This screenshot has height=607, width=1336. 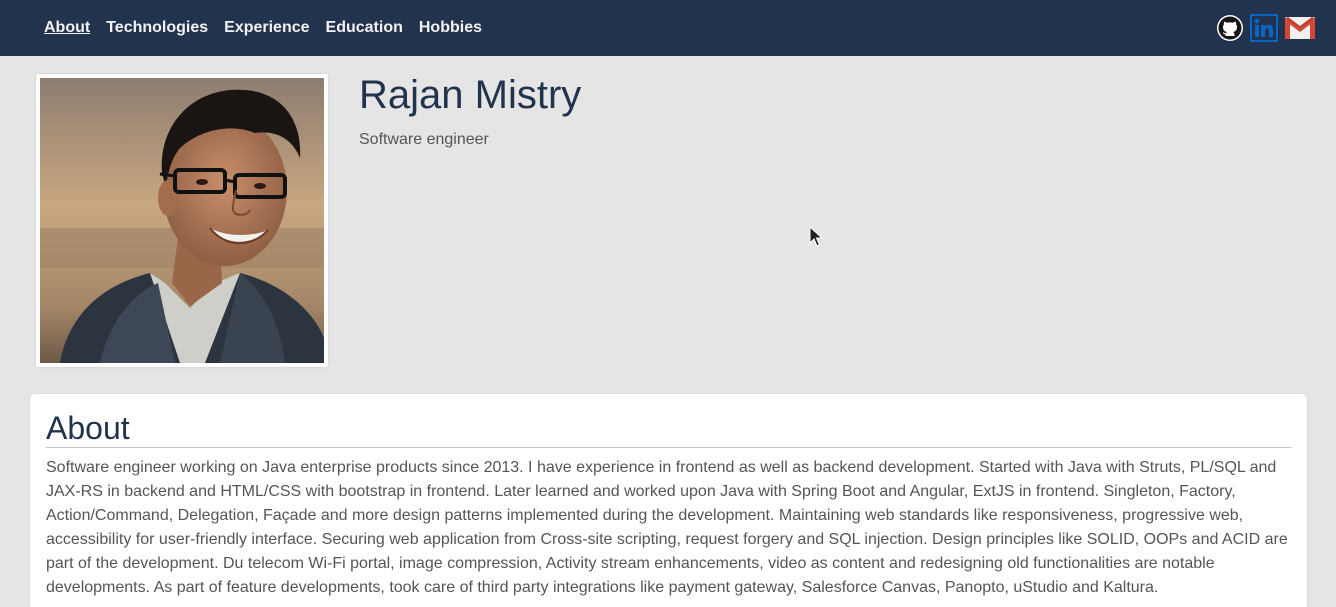 What do you see at coordinates (470, 95) in the screenshot?
I see `profile-name: Rajan Mistry` at bounding box center [470, 95].